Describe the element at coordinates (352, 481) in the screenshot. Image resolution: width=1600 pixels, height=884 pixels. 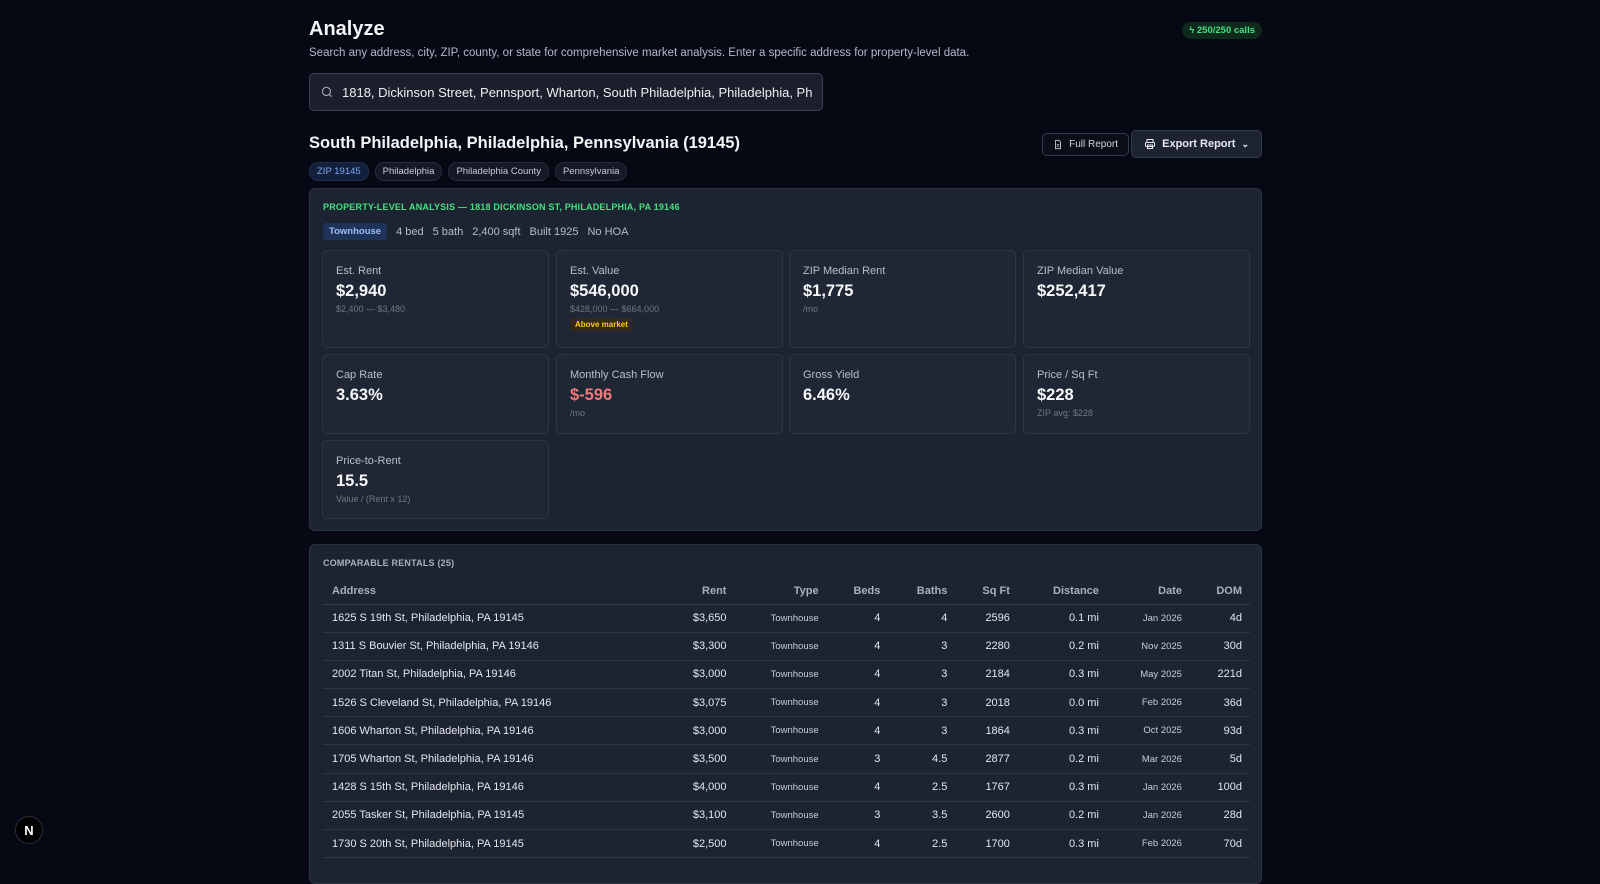
I see `metric-value: 15.5` at that location.